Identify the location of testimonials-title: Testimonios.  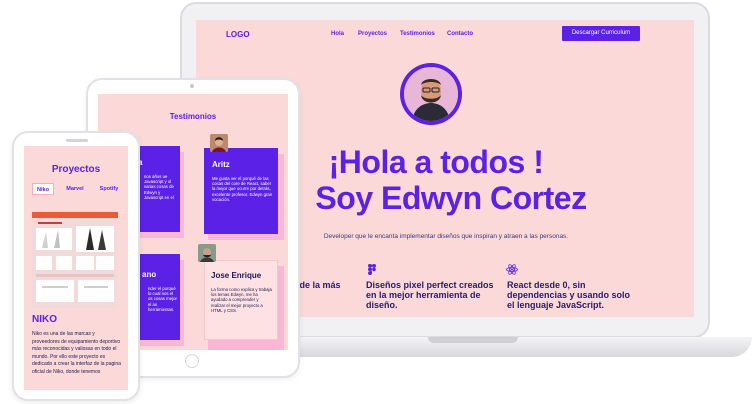
(193, 116).